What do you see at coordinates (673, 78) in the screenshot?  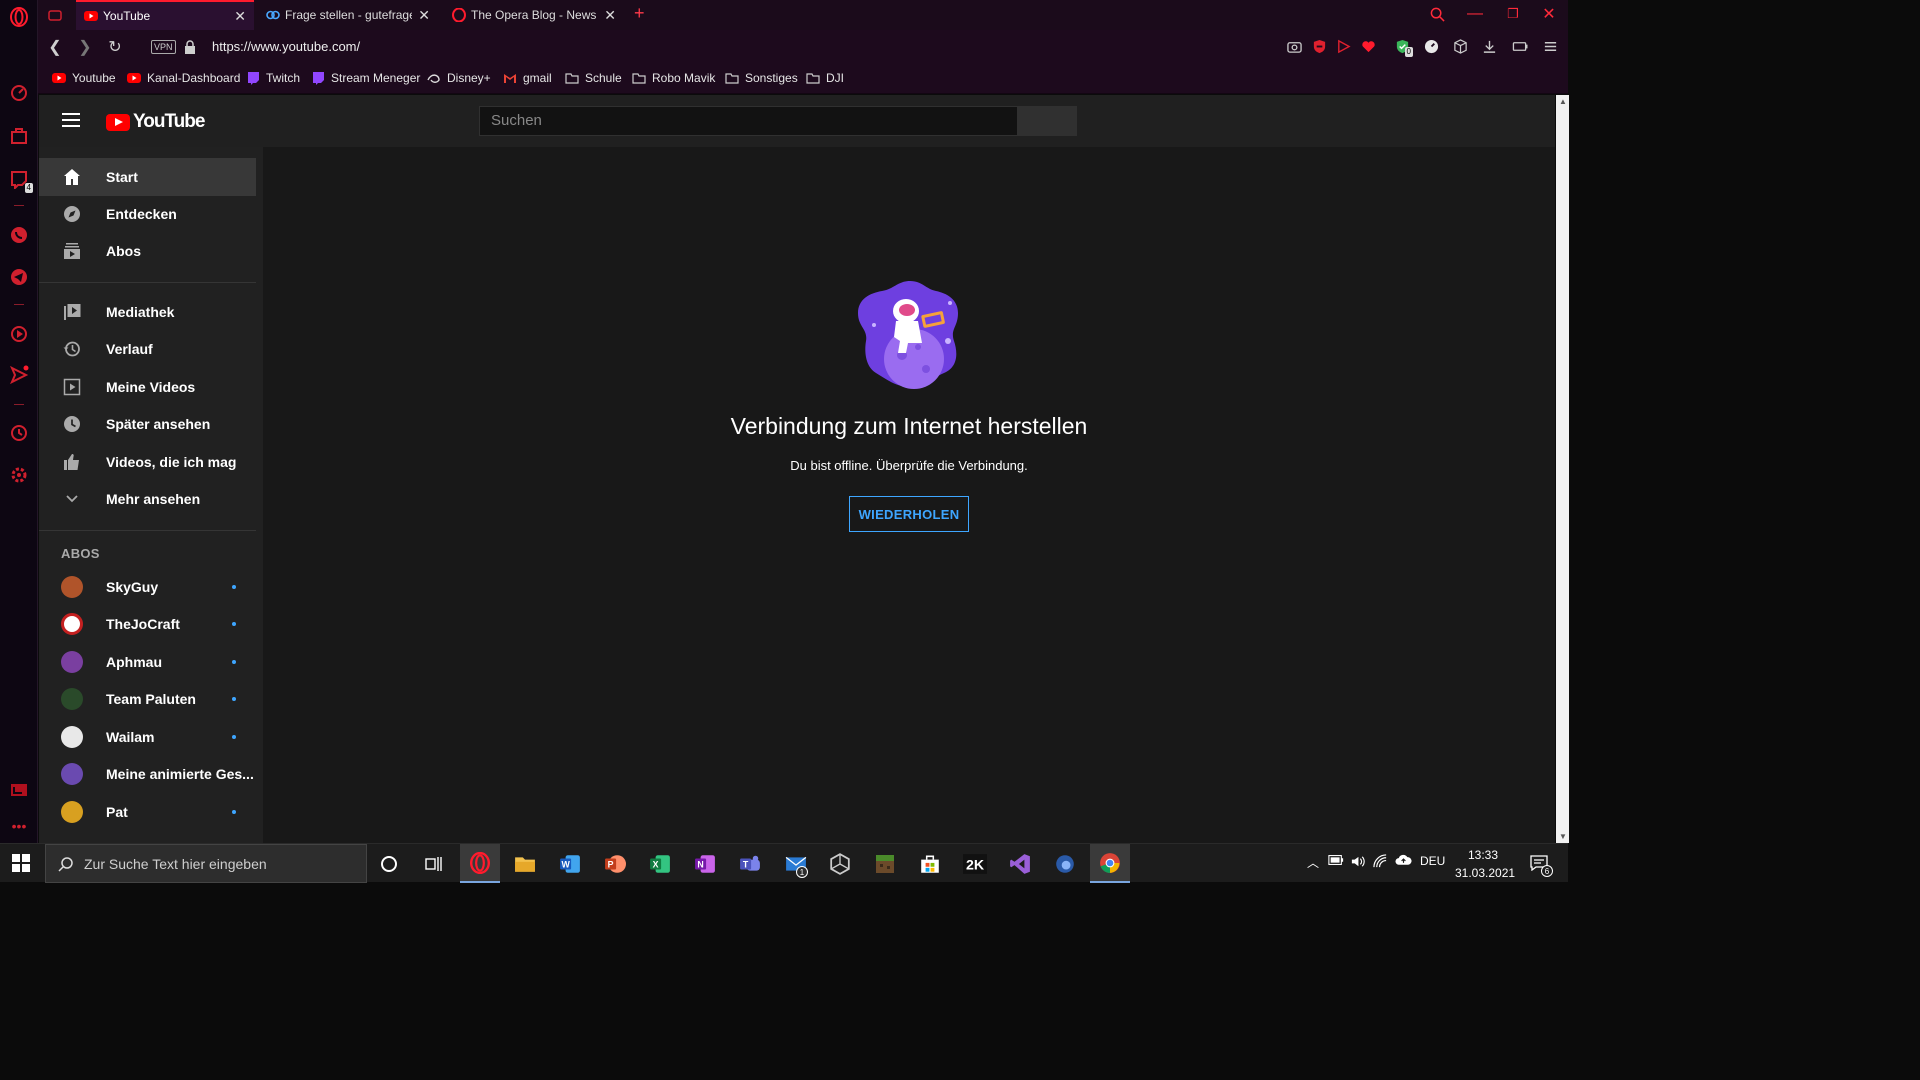 I see `bookmark-robo-mavik: Robo Mavik` at bounding box center [673, 78].